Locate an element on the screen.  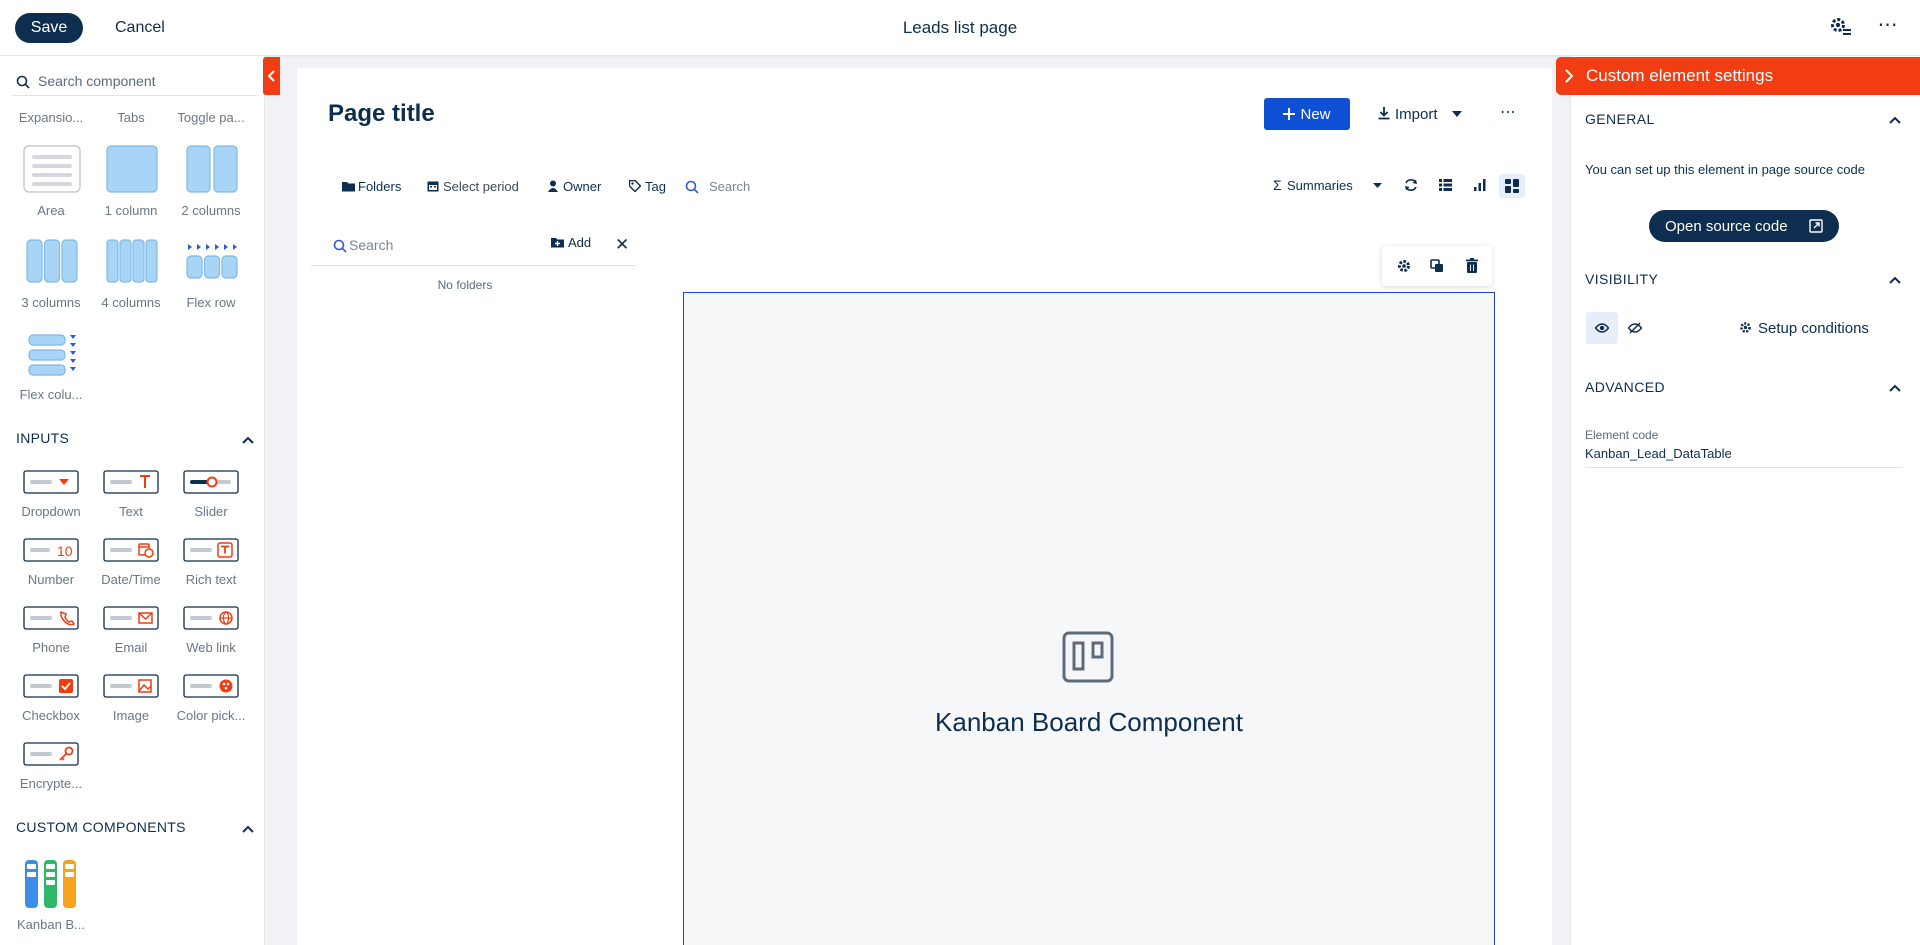
checkbox-label: Checkbox is located at coordinates (51, 715).